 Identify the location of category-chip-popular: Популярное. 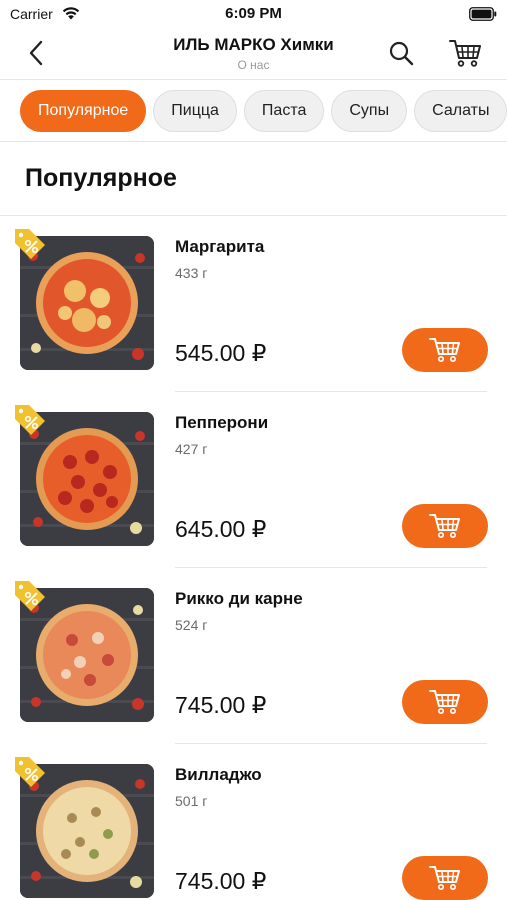
(83, 111).